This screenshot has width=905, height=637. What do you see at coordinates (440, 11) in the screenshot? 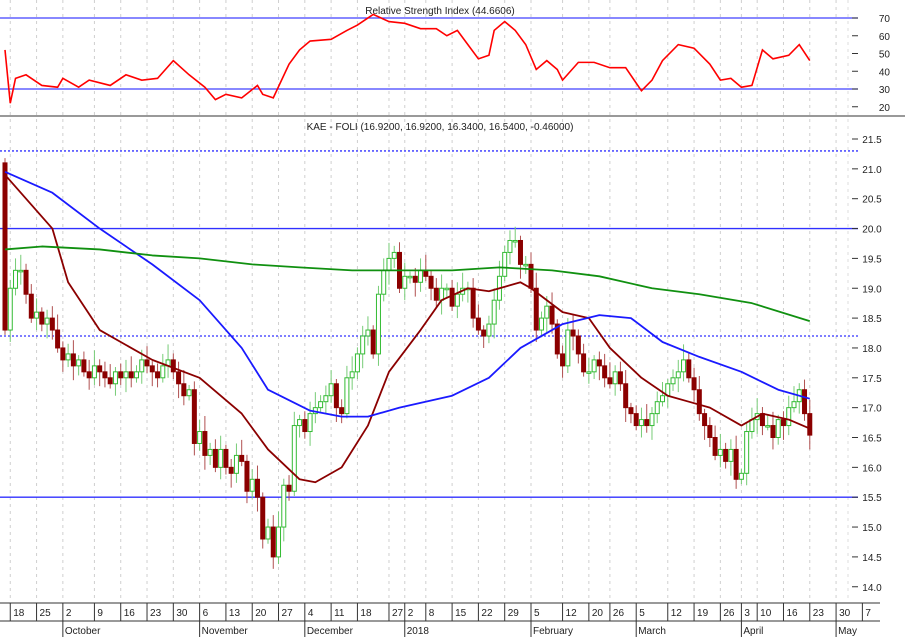
I see `rsi-title: Relative Strength Index (44.6606)` at bounding box center [440, 11].